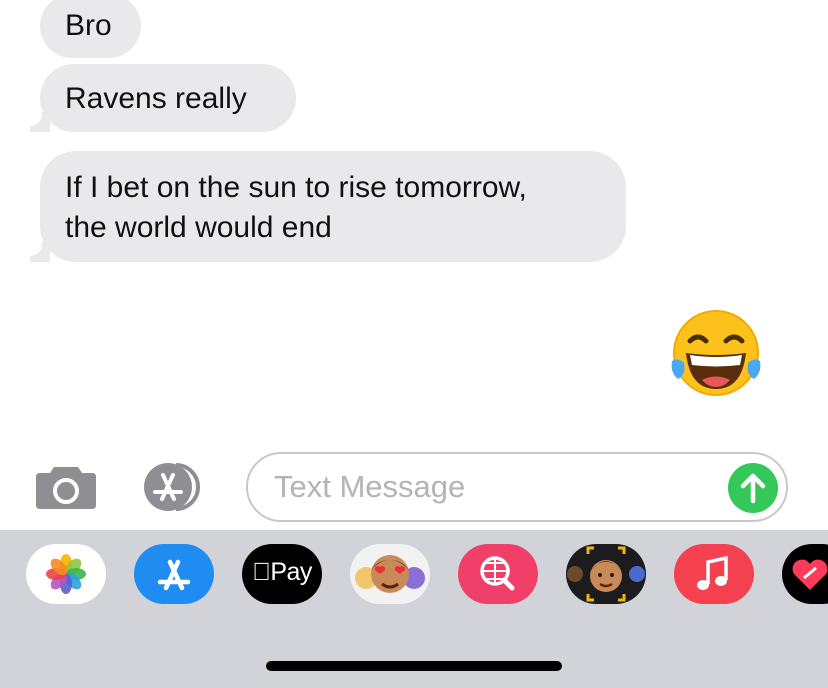 This screenshot has width=828, height=688. I want to click on message-input: Text Message, so click(517, 487).